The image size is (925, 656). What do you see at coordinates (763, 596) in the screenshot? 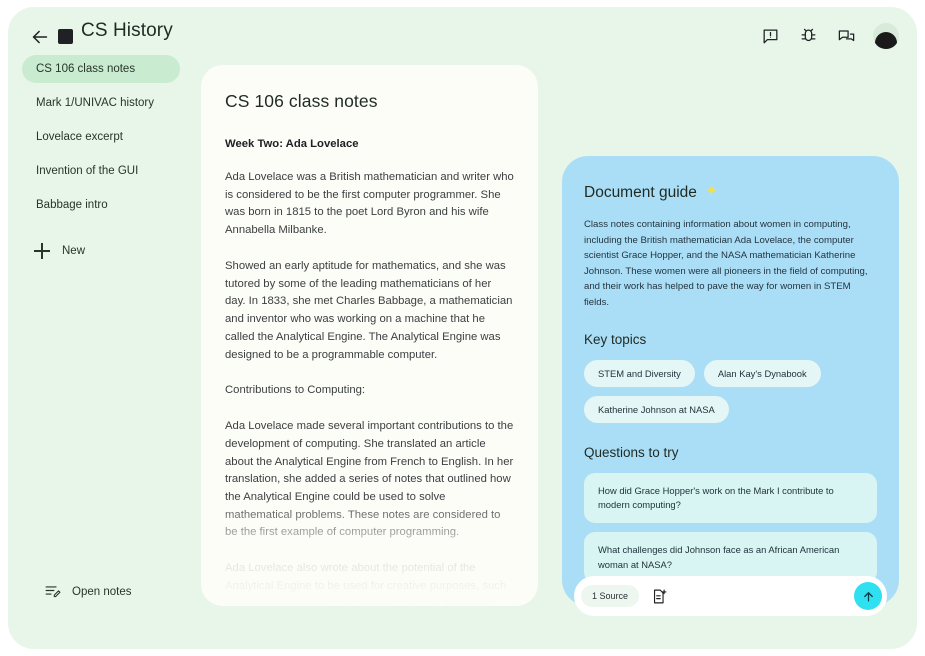
I see `message-input` at bounding box center [763, 596].